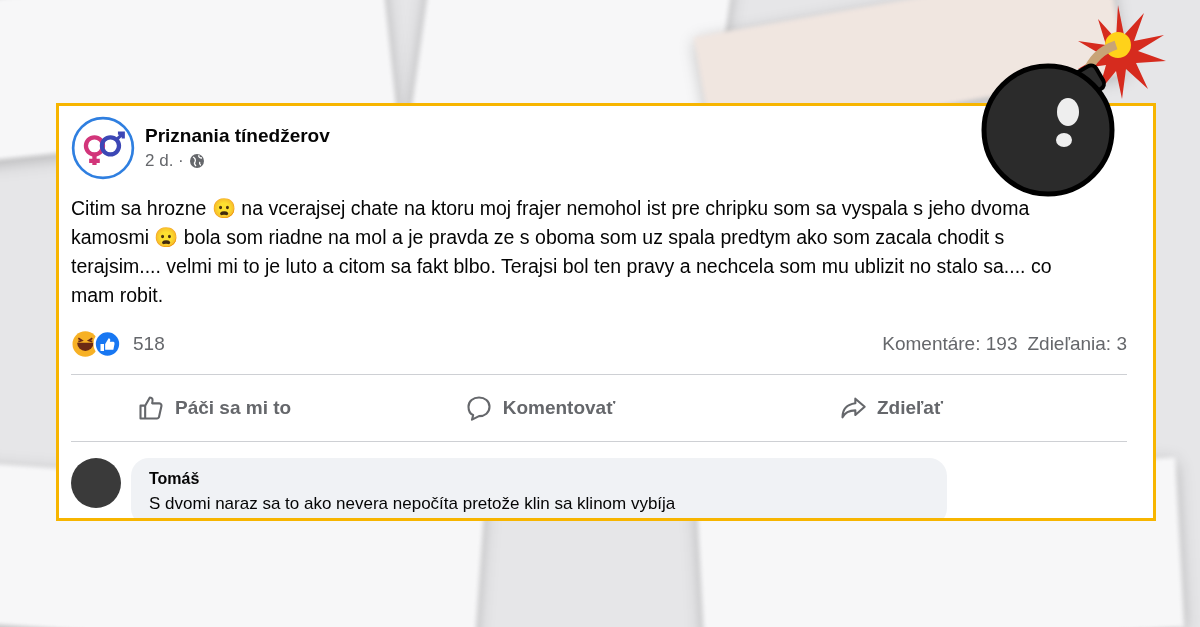 This screenshot has width=1200, height=627. I want to click on shares-count: Zdieľania: 3, so click(1077, 344).